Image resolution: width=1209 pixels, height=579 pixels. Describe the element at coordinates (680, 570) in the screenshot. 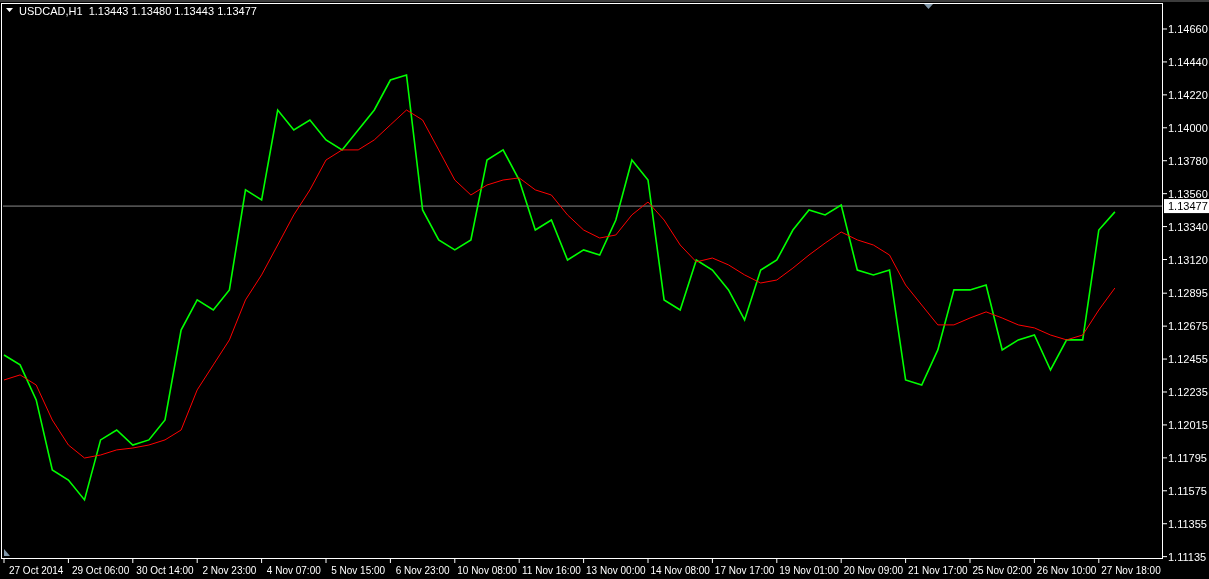

I see `time-axis-label: 14 Nov 08:00` at that location.